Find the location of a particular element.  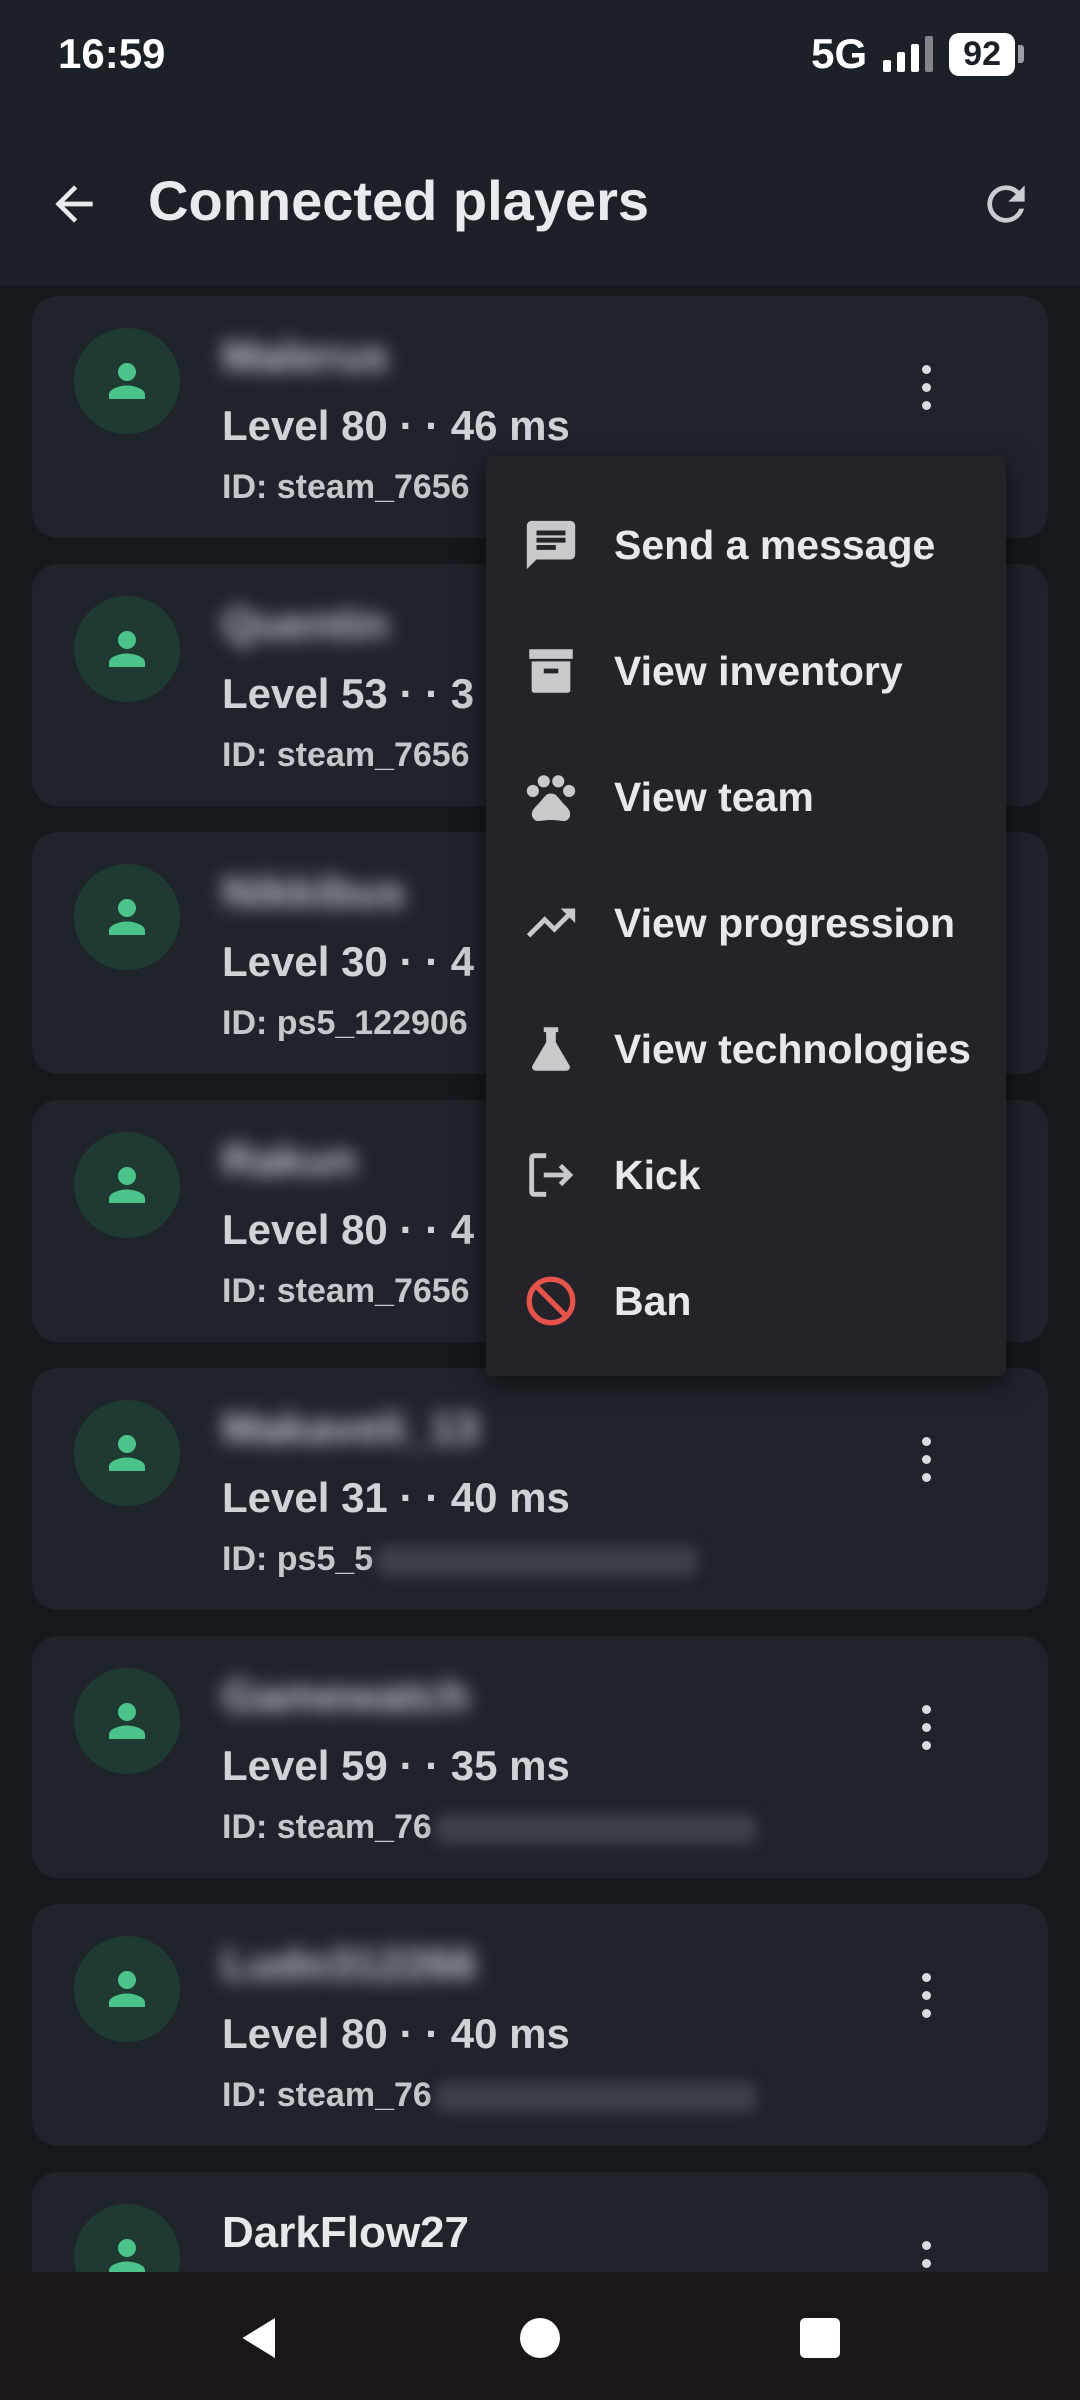

player-level-ping: Level 31 · · 40 ms is located at coordinates (396, 1497).